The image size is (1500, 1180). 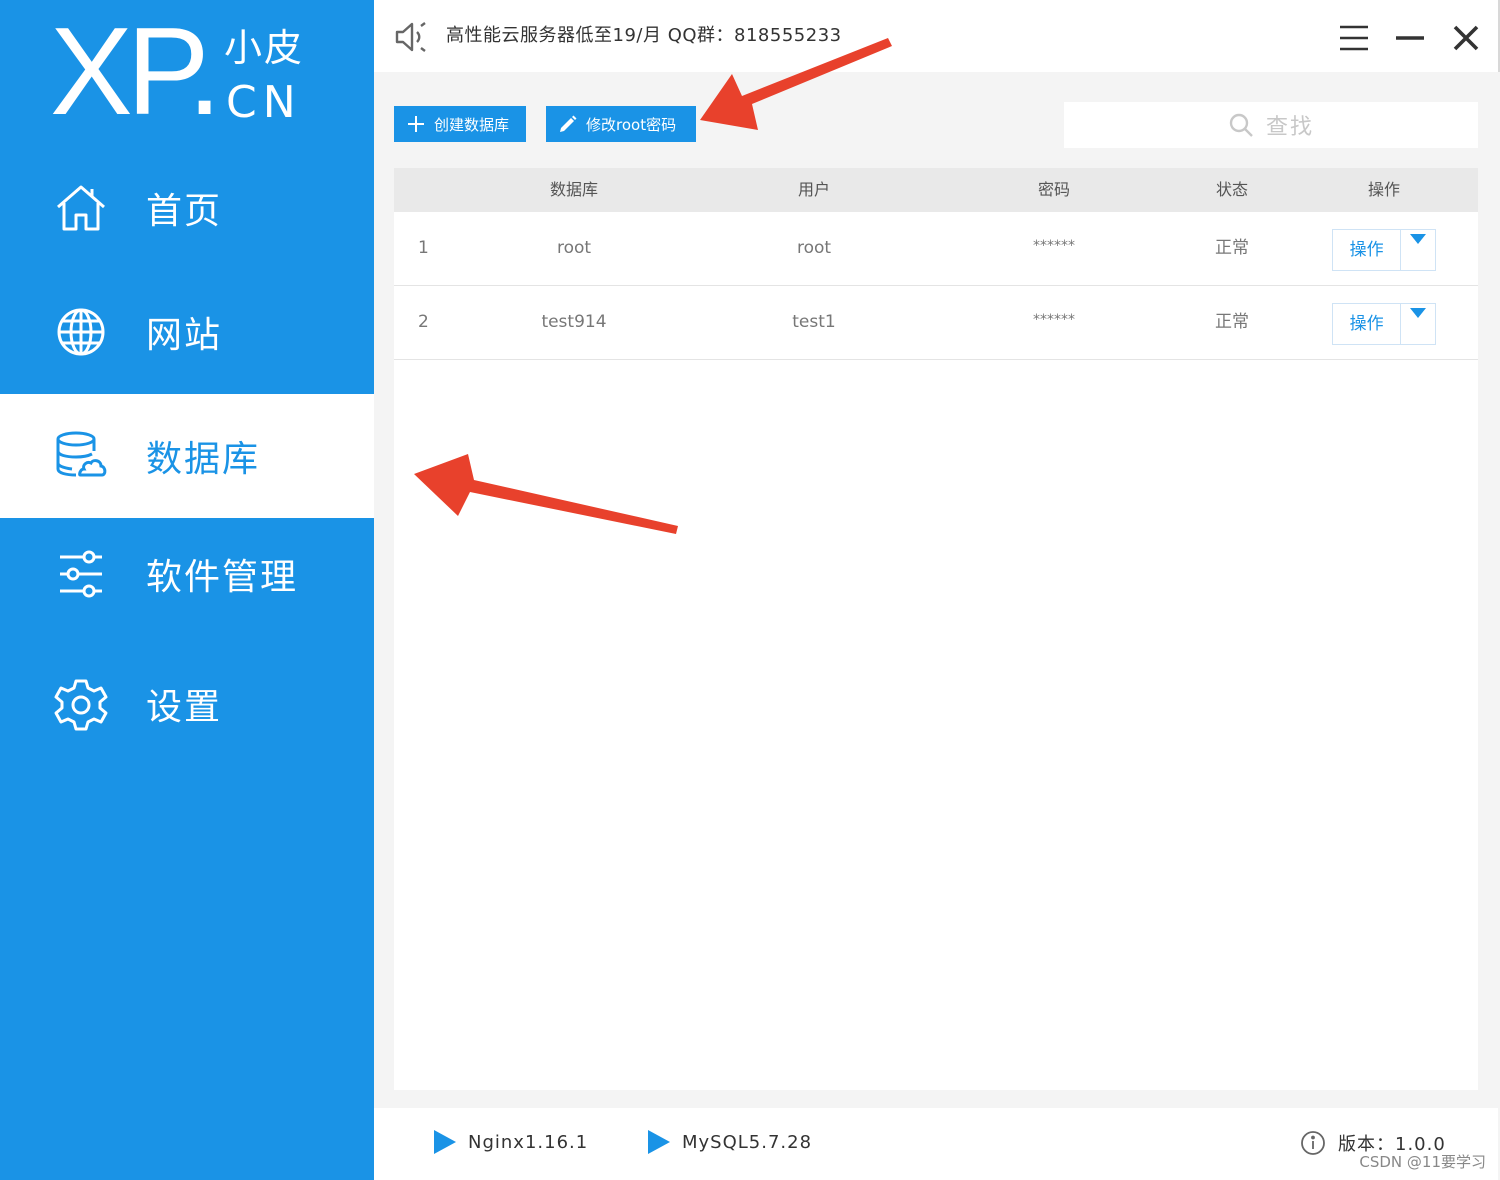 I want to click on column-header-user: 用户, so click(x=813, y=189).